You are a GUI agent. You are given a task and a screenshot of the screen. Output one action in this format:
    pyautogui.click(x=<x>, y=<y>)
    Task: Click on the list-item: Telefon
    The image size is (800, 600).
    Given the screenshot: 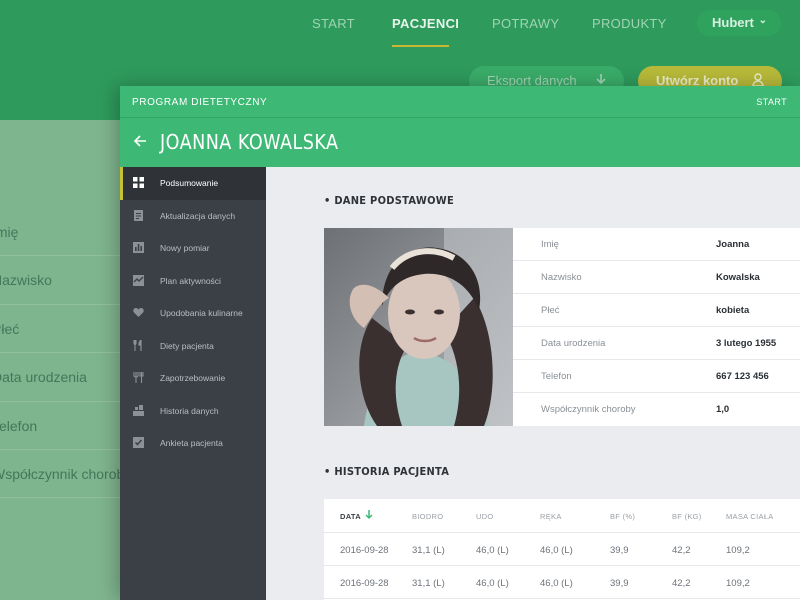 What is the action you would take?
    pyautogui.click(x=65, y=426)
    